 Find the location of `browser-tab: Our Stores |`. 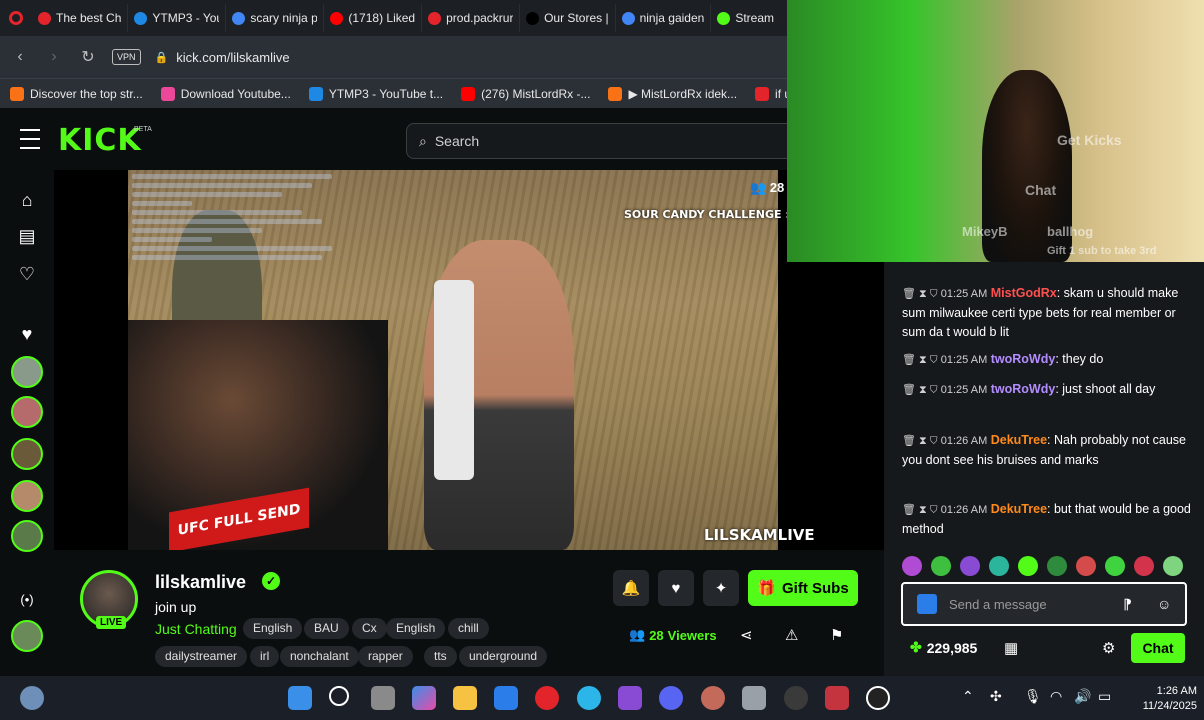

browser-tab: Our Stores | is located at coordinates (568, 18).